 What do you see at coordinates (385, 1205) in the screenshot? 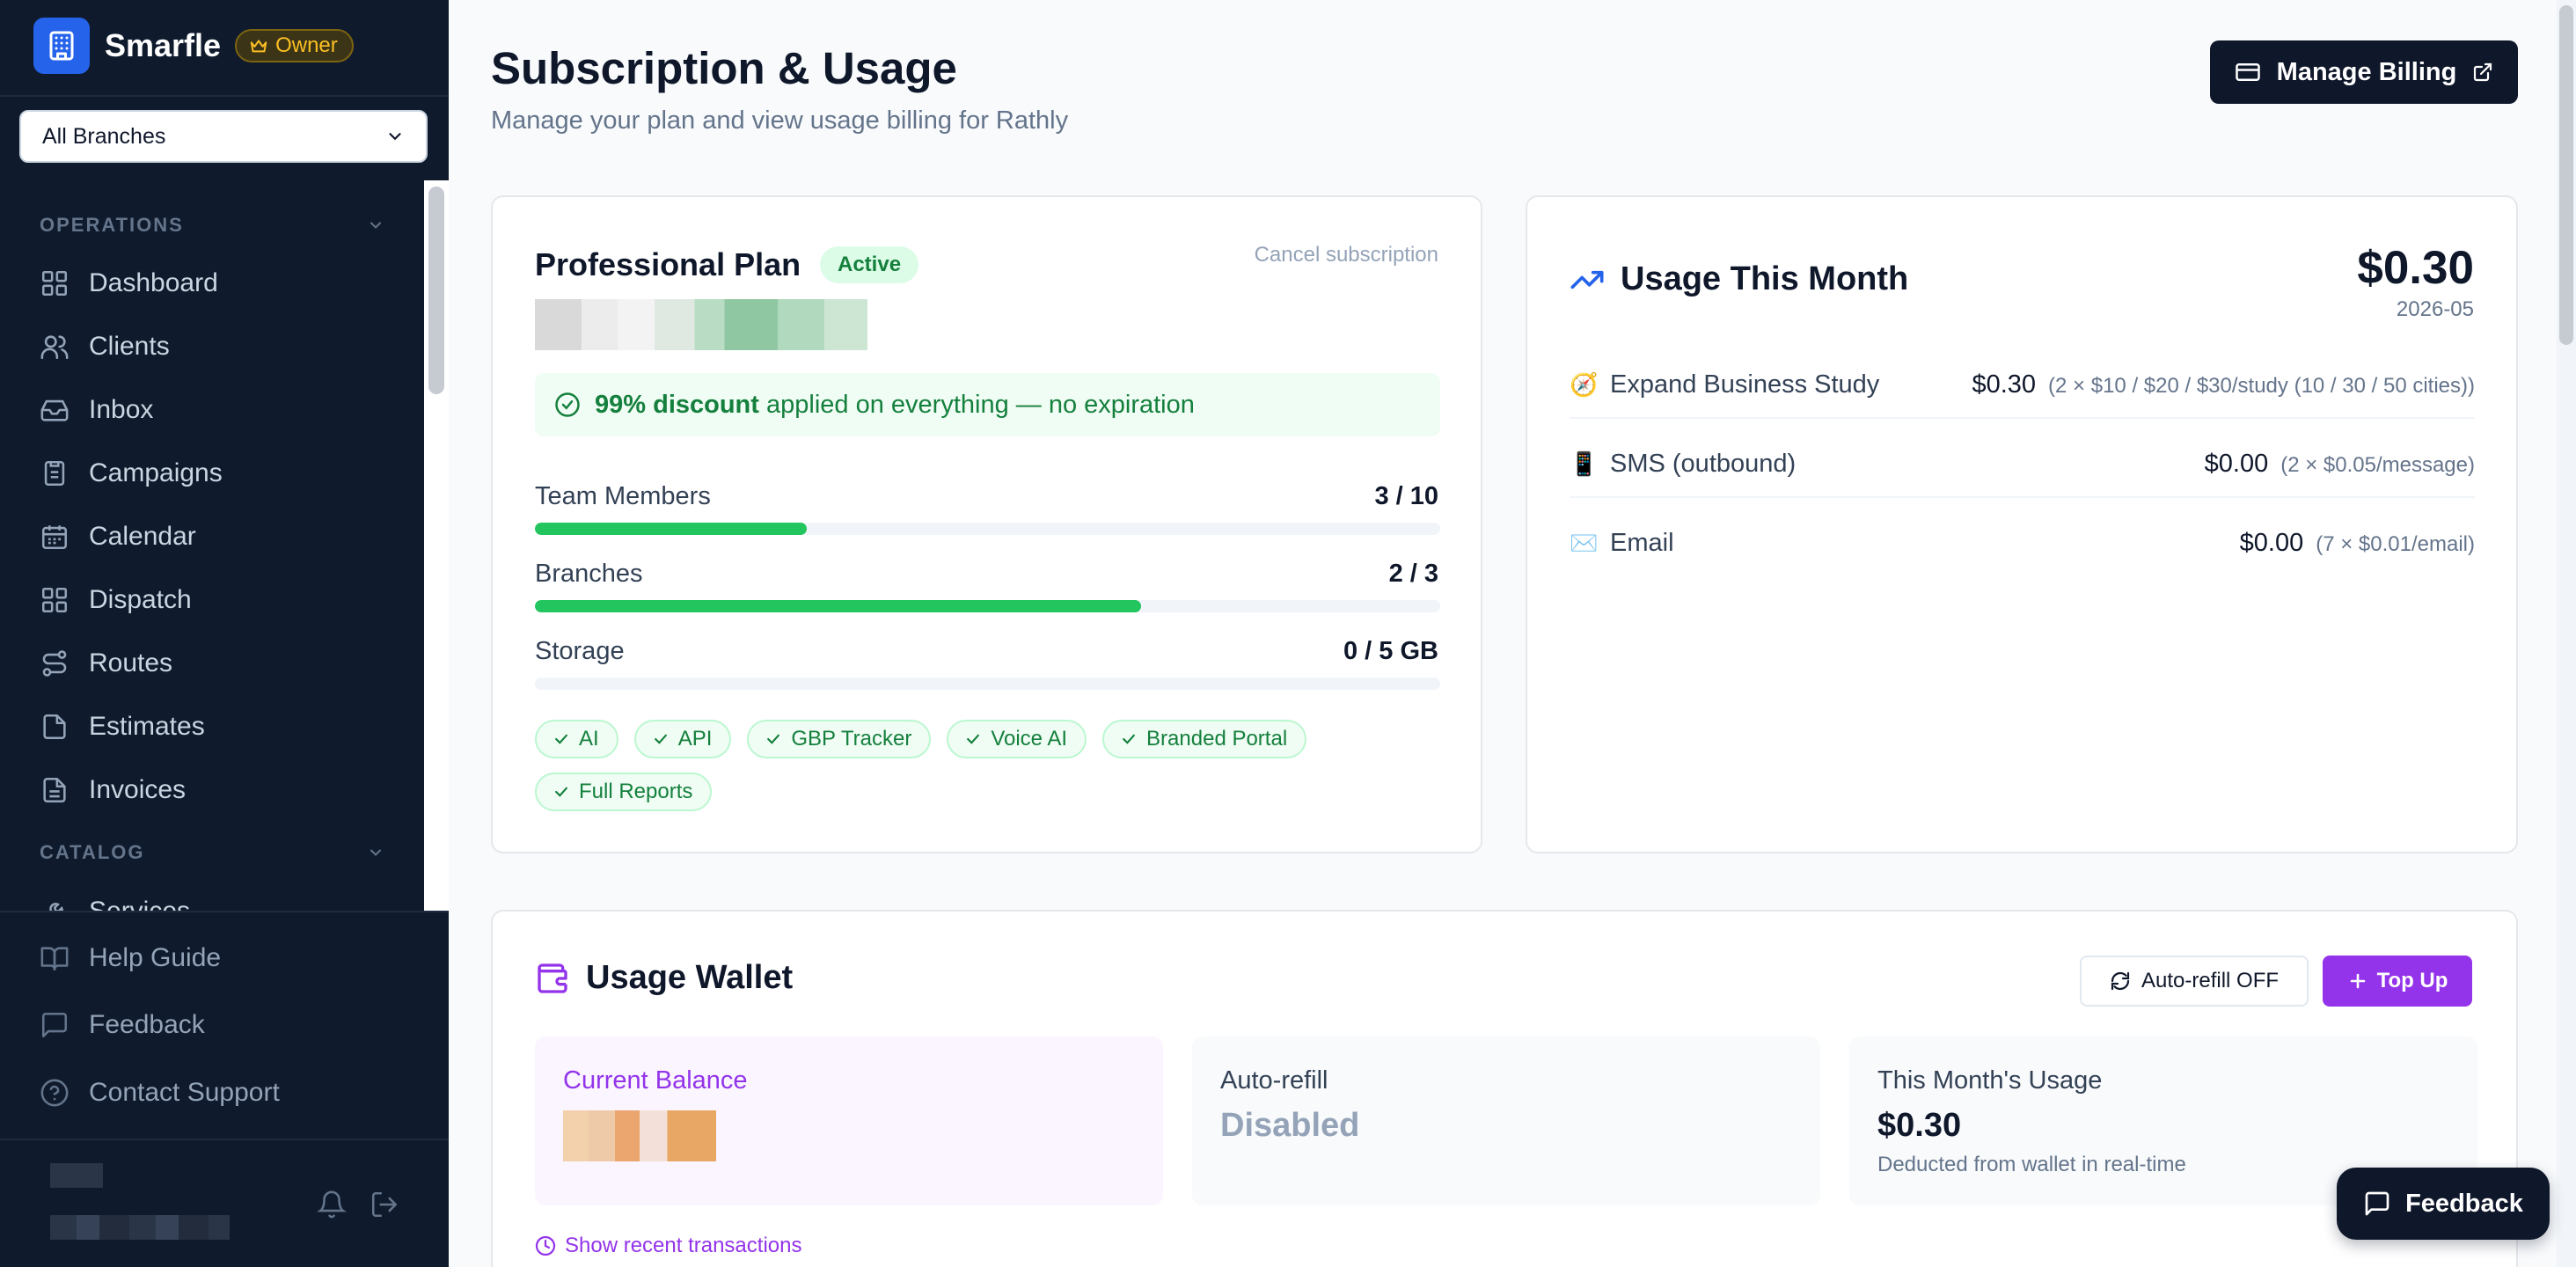
I see `logout-icon` at bounding box center [385, 1205].